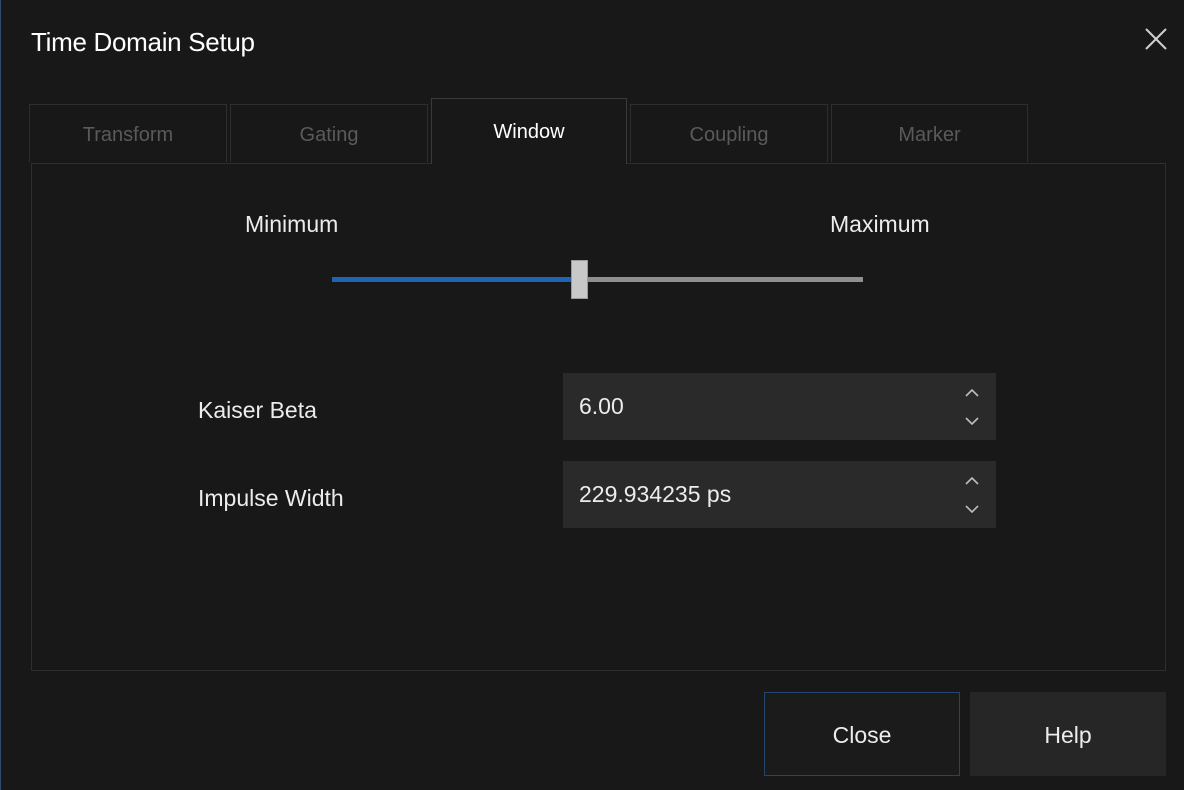 Image resolution: width=1184 pixels, height=790 pixels. I want to click on kaiser-beta-label: Kaiser Beta, so click(257, 410).